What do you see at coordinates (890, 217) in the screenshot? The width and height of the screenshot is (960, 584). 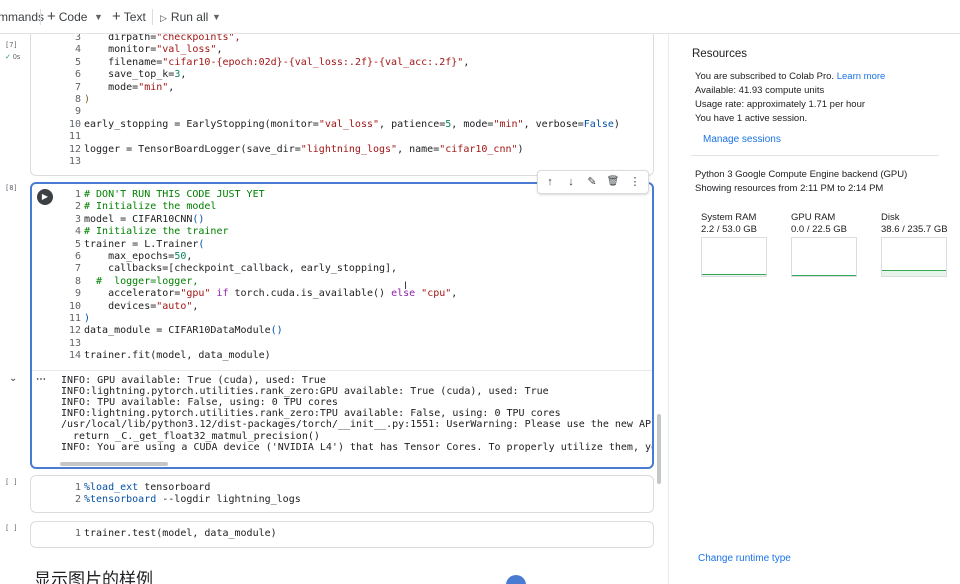 I see `gauge-label: Disk` at bounding box center [890, 217].